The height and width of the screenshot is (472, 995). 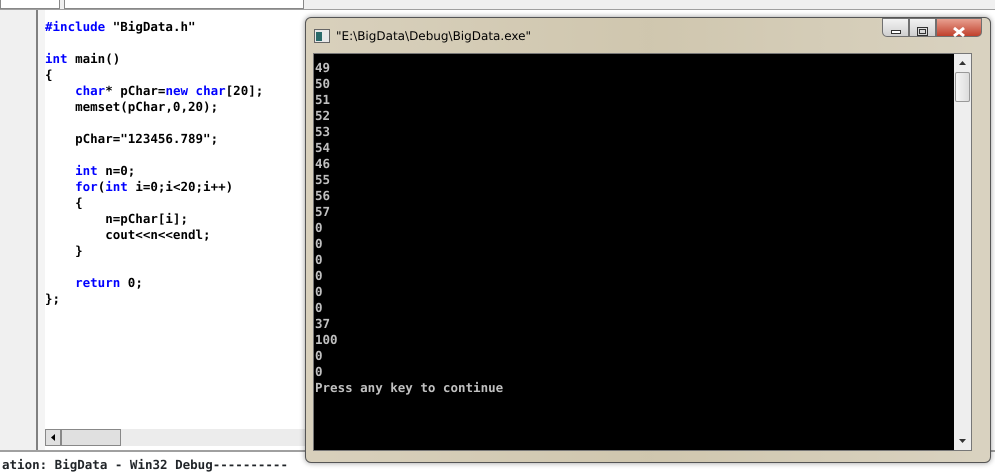 What do you see at coordinates (145, 464) in the screenshot?
I see `build-output-text: ation: BigData - Win32 Debug----------` at bounding box center [145, 464].